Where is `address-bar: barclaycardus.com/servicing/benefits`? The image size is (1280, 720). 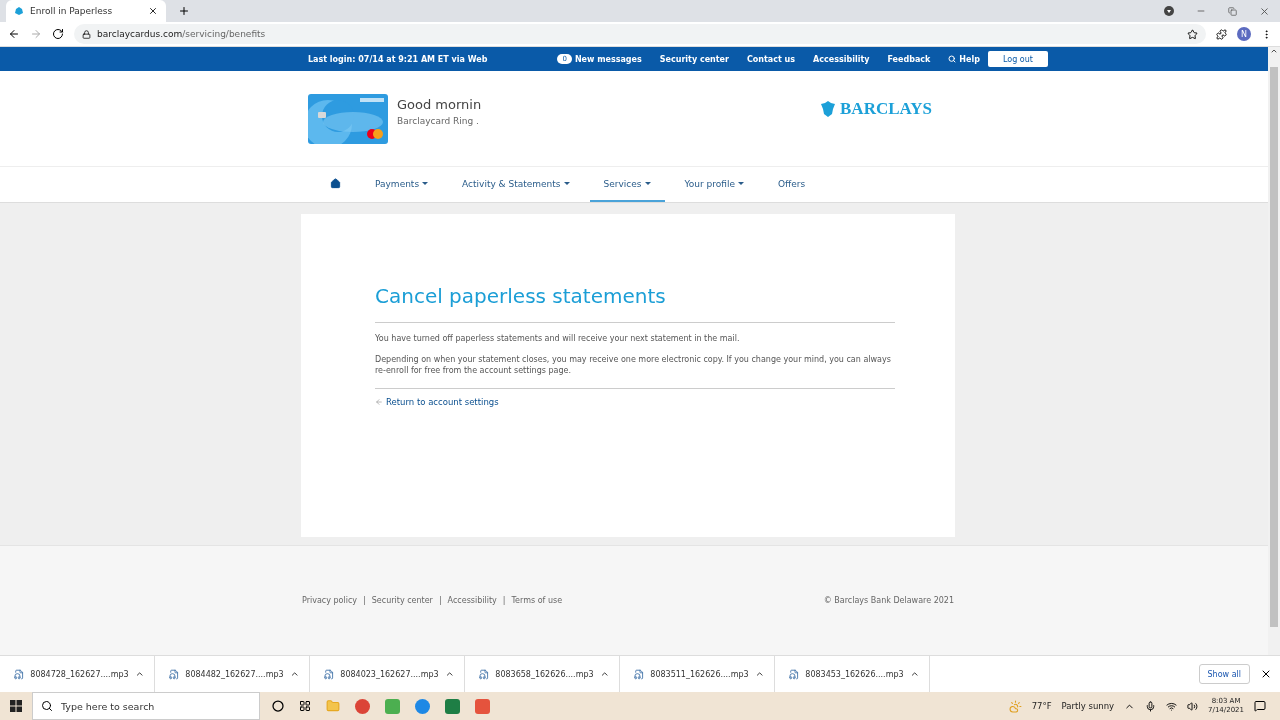
address-bar: barclaycardus.com/servicing/benefits is located at coordinates (640, 34).